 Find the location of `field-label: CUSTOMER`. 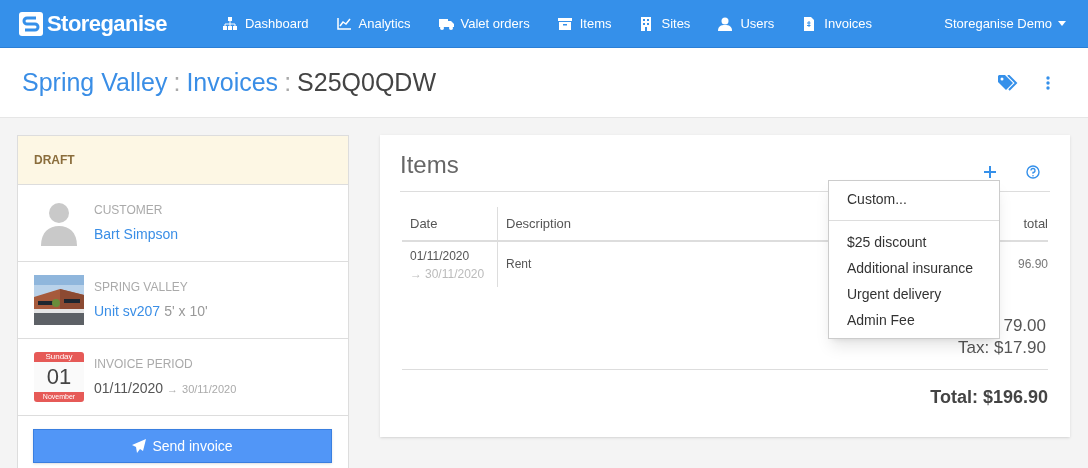

field-label: CUSTOMER is located at coordinates (129, 210).